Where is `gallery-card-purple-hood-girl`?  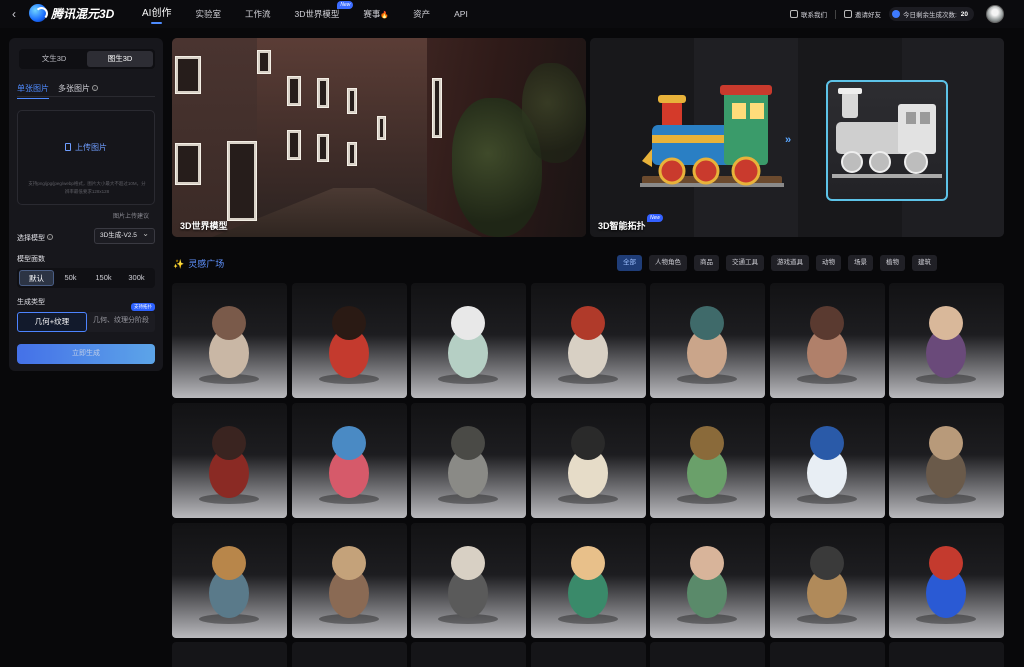 gallery-card-purple-hood-girl is located at coordinates (946, 340).